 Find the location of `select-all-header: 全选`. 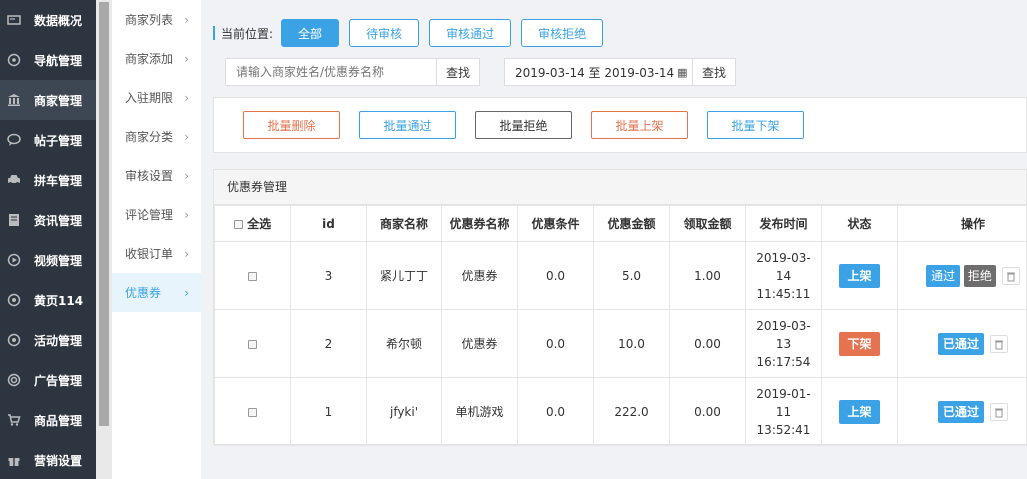

select-all-header: 全选 is located at coordinates (252, 223).